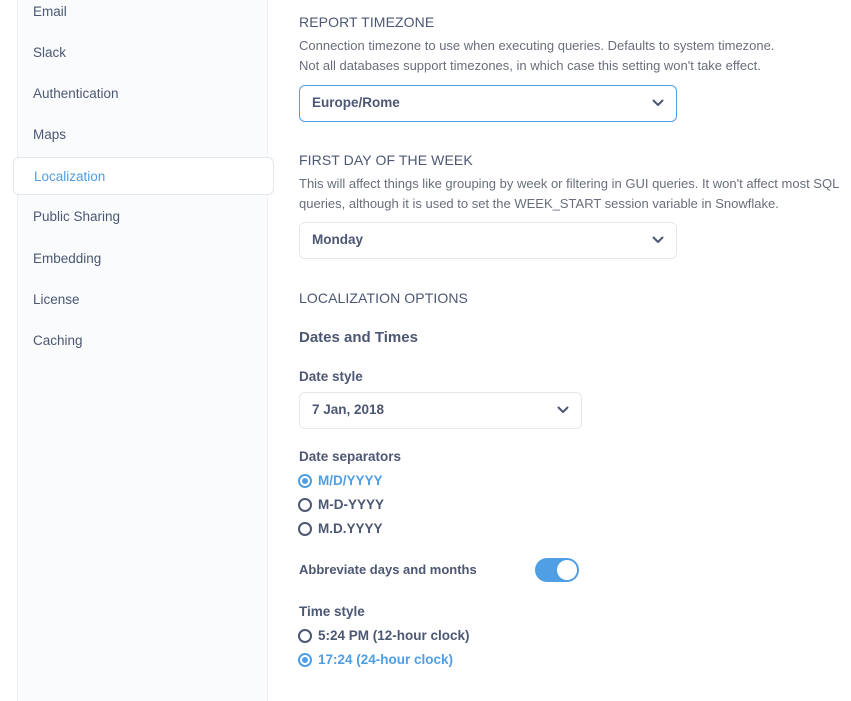  What do you see at coordinates (70, 176) in the screenshot?
I see `sidebar-item-label: Localization` at bounding box center [70, 176].